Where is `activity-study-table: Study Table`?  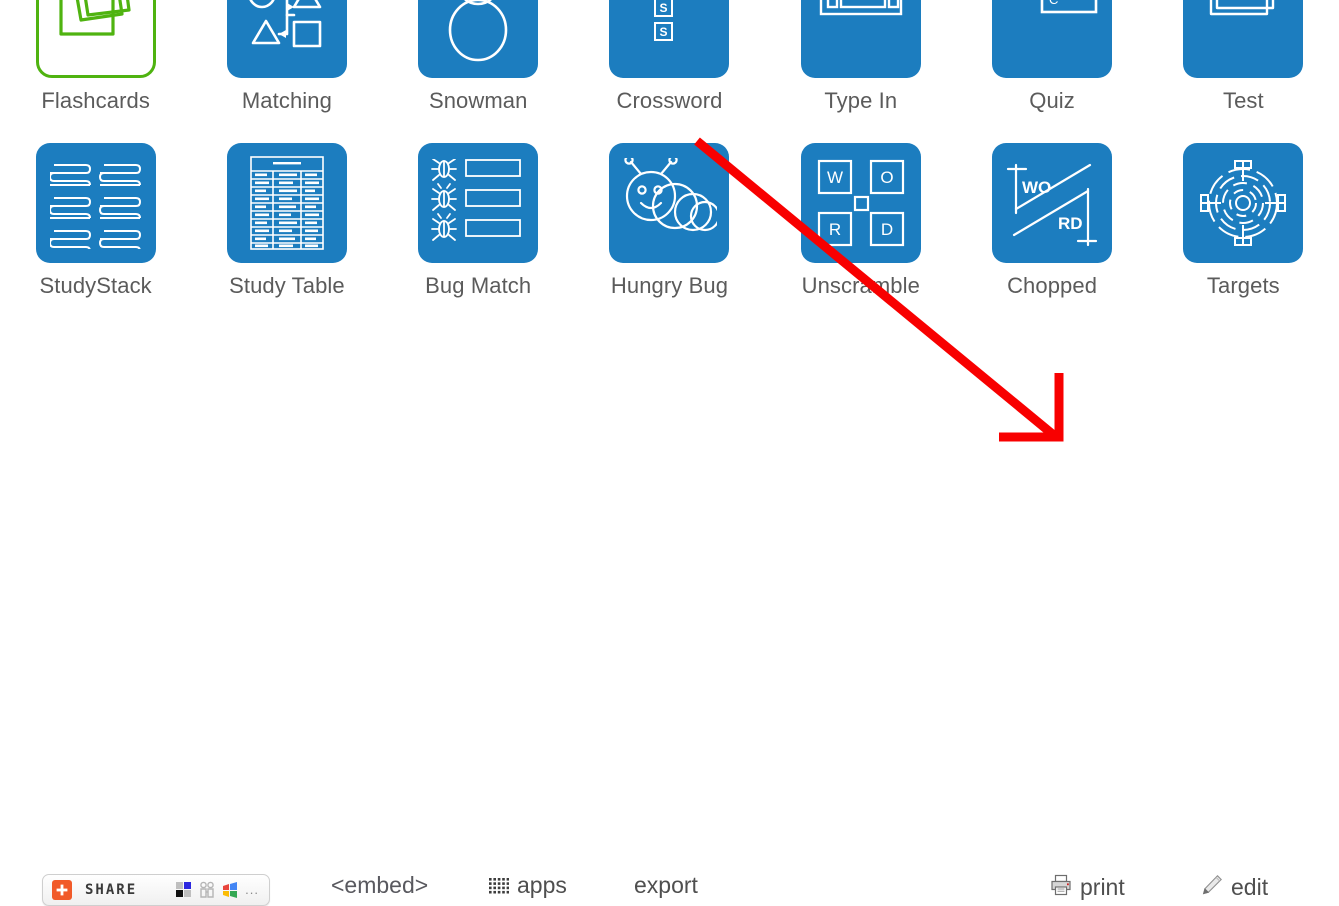
activity-study-table: Study Table is located at coordinates (286, 235).